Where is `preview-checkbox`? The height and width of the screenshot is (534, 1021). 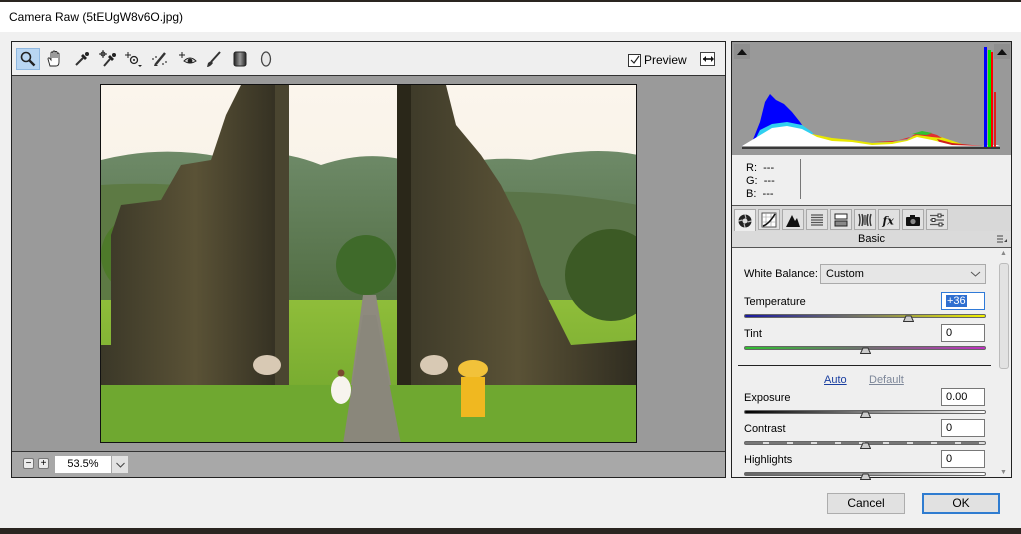 preview-checkbox is located at coordinates (634, 60).